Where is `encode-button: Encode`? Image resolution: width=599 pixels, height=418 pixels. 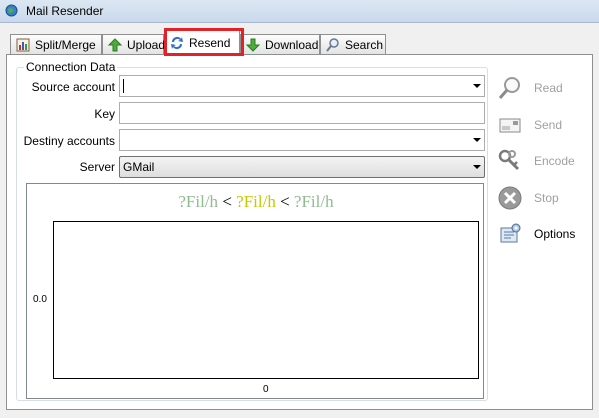
encode-button: Encode is located at coordinates (535, 161).